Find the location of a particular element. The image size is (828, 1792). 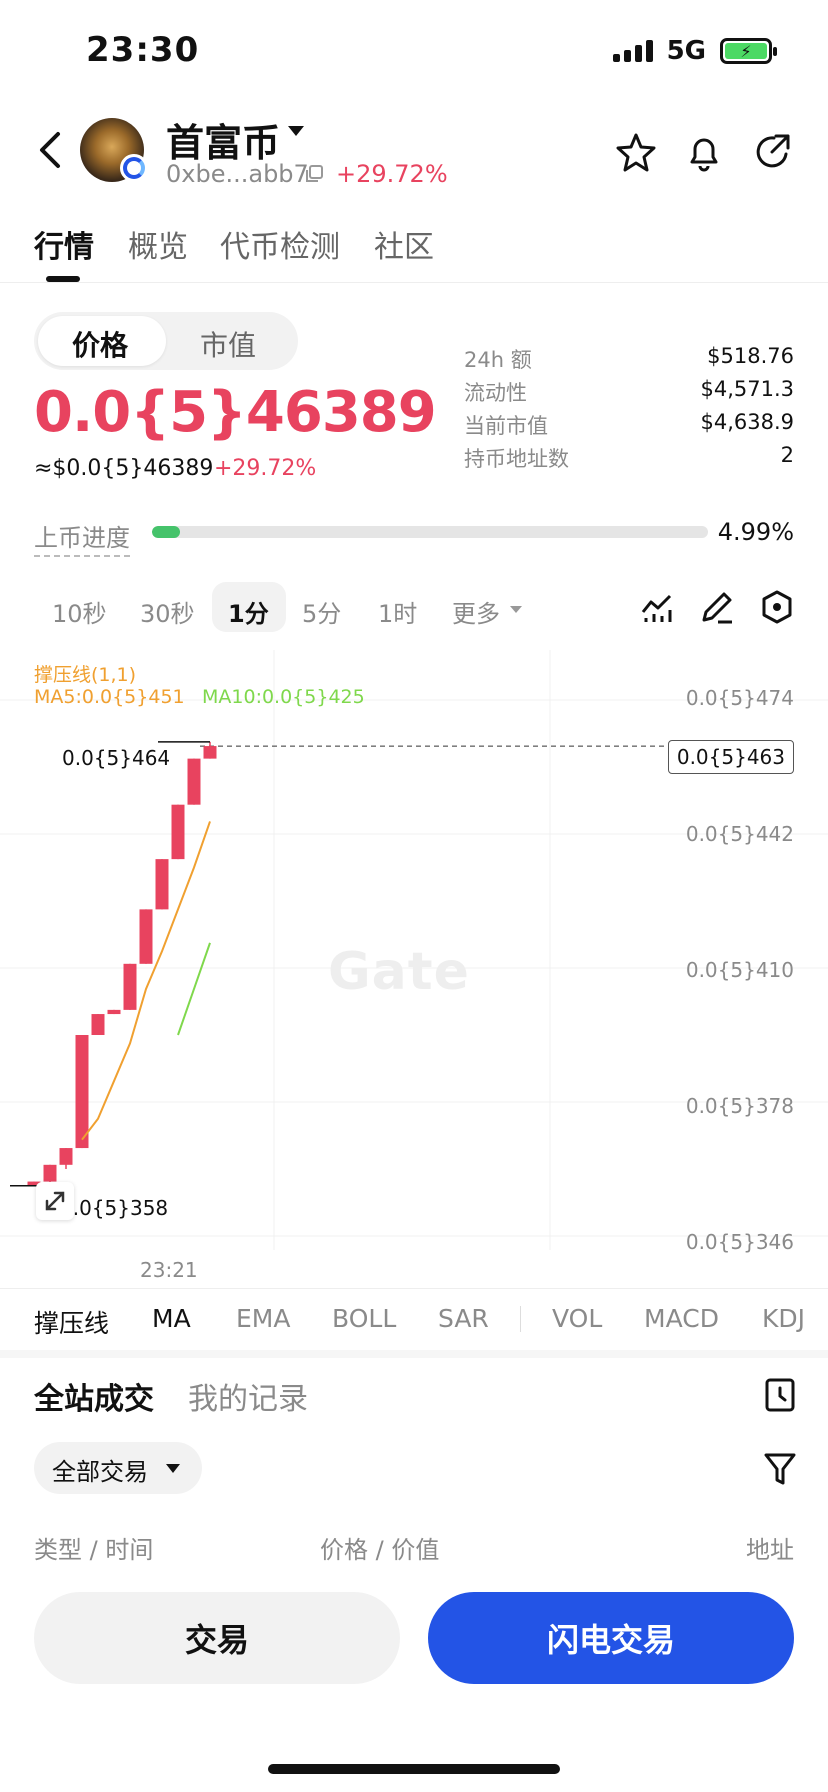

coin-name: 首富币 is located at coordinates (223, 139).